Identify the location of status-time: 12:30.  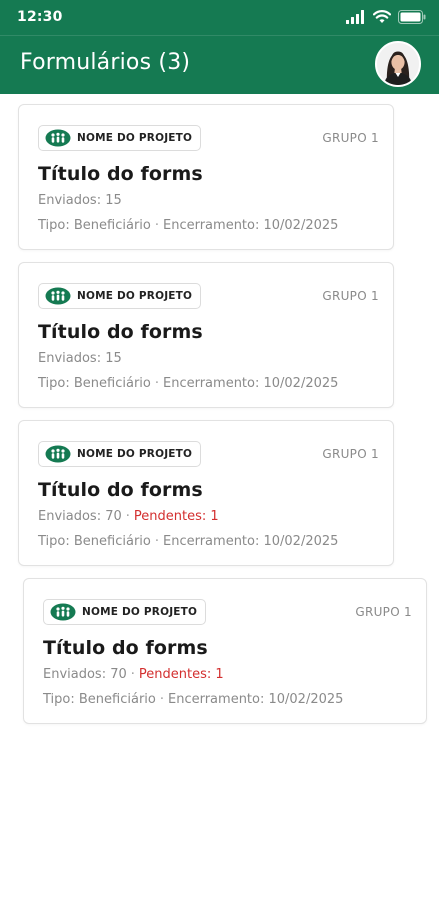
(40, 17).